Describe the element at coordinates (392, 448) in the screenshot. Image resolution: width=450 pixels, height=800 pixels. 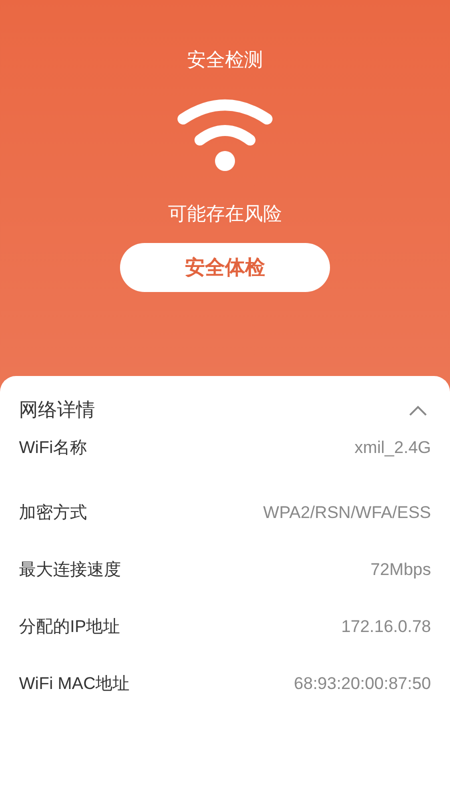
I see `detail-value: xmil_2.4G` at that location.